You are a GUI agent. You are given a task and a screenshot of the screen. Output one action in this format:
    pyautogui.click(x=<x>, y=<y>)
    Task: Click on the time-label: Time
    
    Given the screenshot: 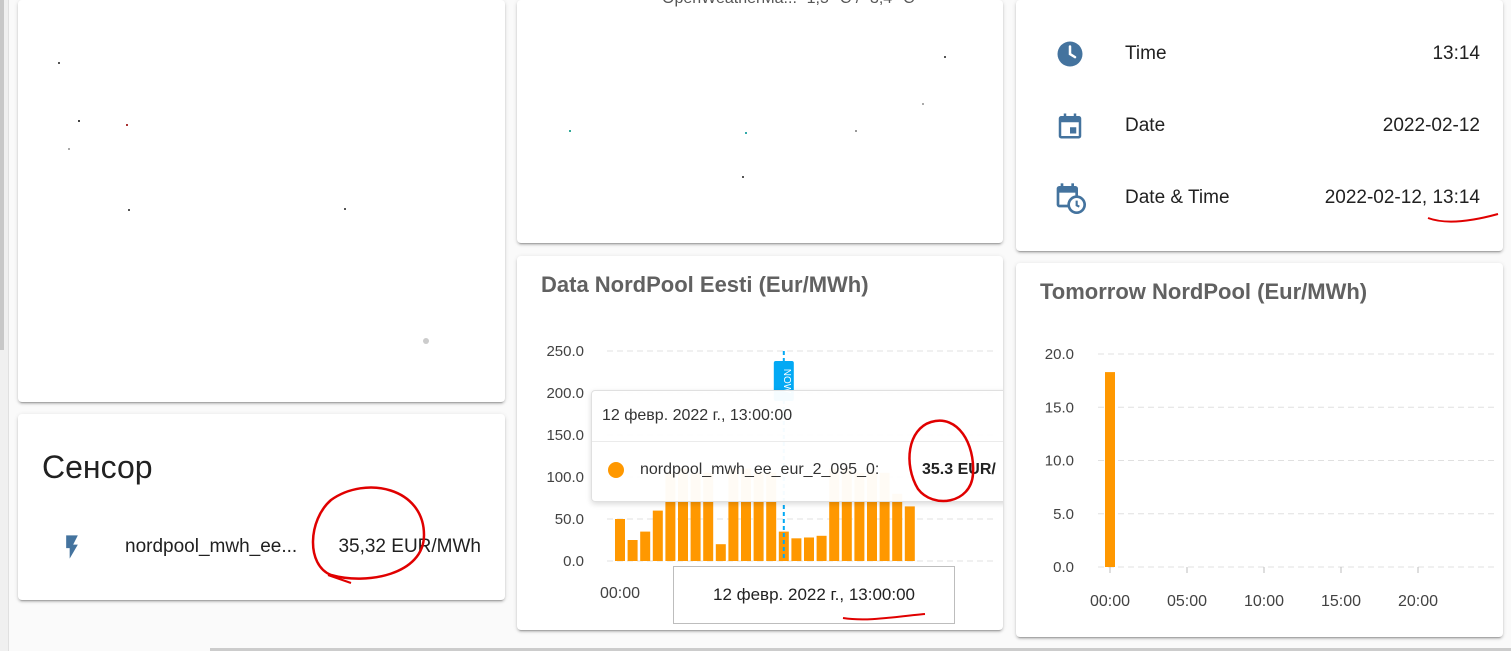 What is the action you would take?
    pyautogui.click(x=1146, y=53)
    